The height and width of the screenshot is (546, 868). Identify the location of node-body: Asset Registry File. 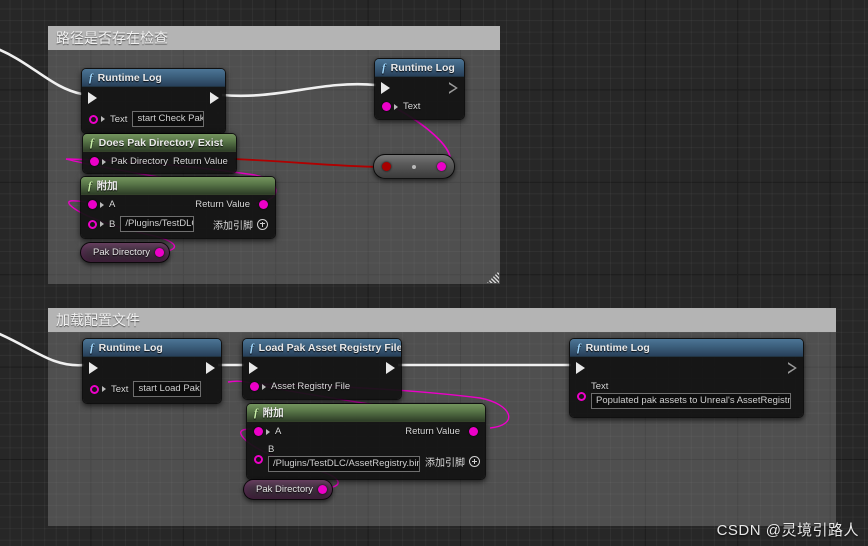
(322, 378).